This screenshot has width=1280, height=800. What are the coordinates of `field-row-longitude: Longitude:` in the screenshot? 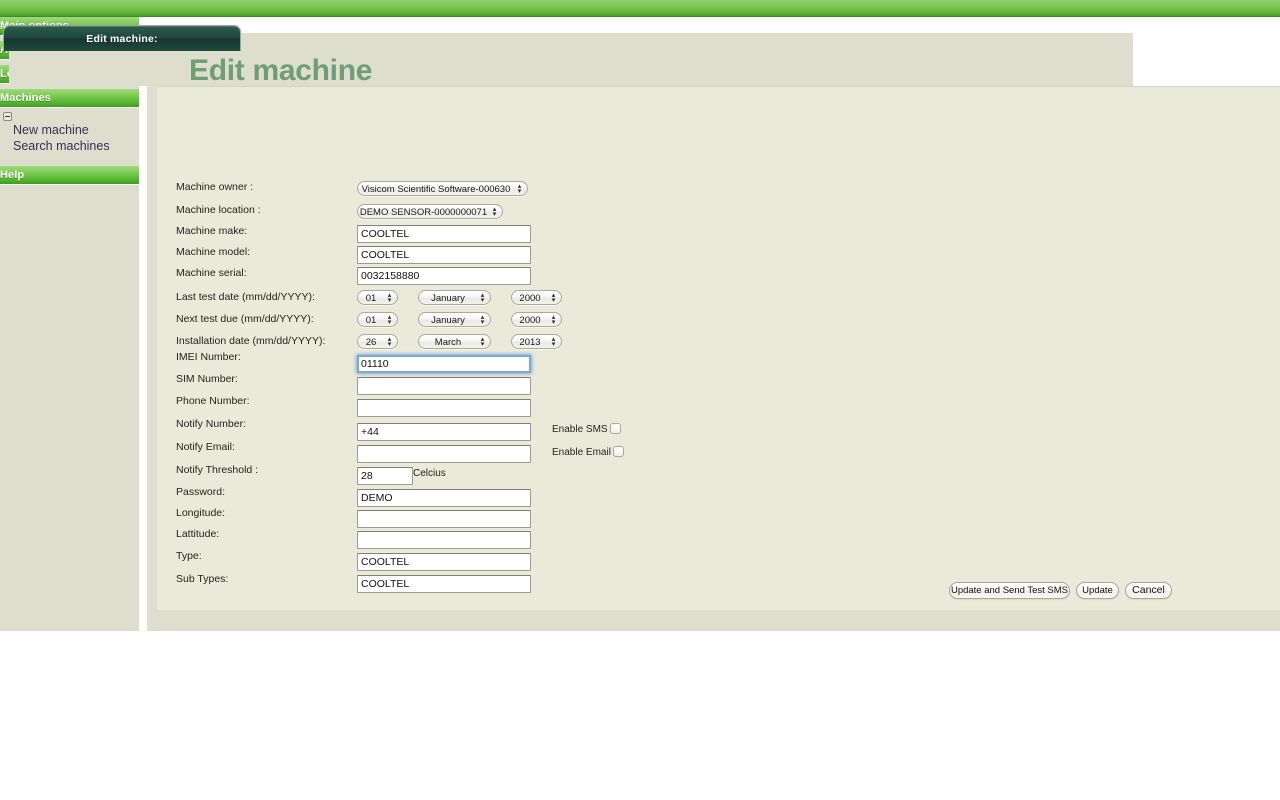 It's located at (640, 518).